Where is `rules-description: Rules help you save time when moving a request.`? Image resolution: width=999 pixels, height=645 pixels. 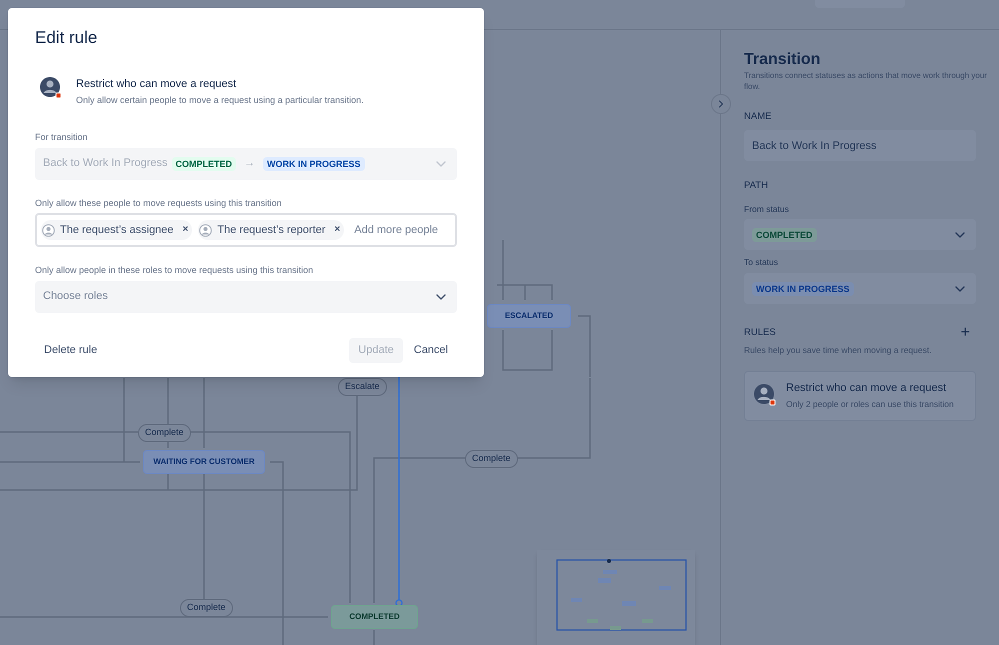 rules-description: Rules help you save time when moving a request. is located at coordinates (838, 350).